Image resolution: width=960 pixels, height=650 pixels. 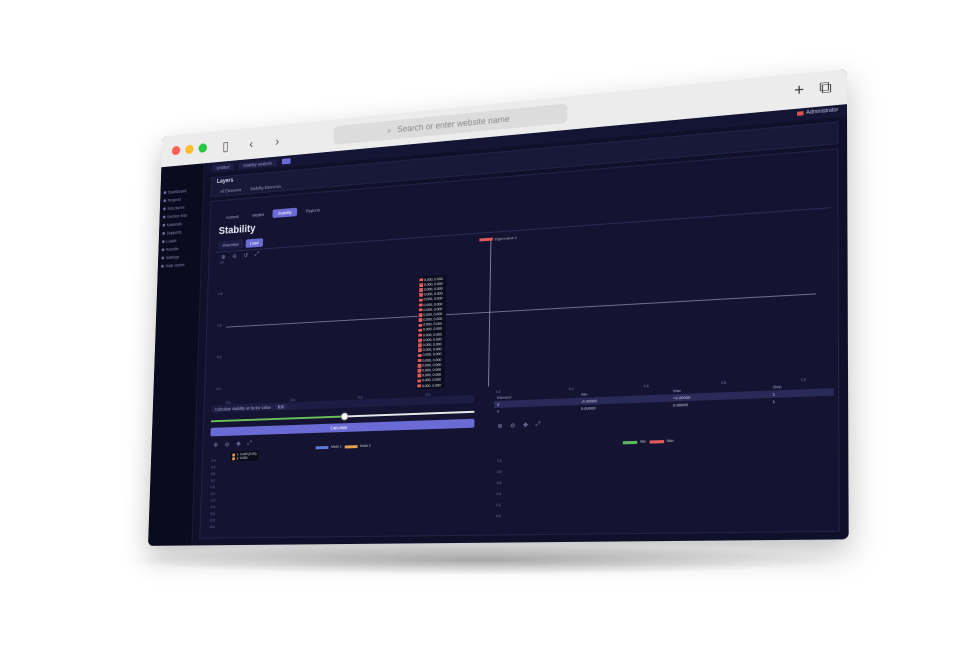 I want to click on sidebar-item-label: Results, so click(x=172, y=248).